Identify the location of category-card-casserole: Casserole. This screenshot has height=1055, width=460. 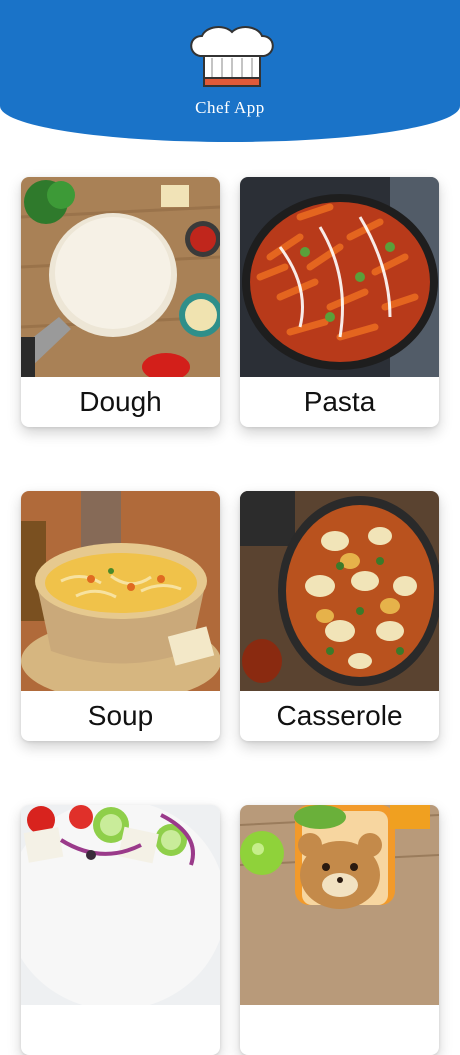
(339, 616).